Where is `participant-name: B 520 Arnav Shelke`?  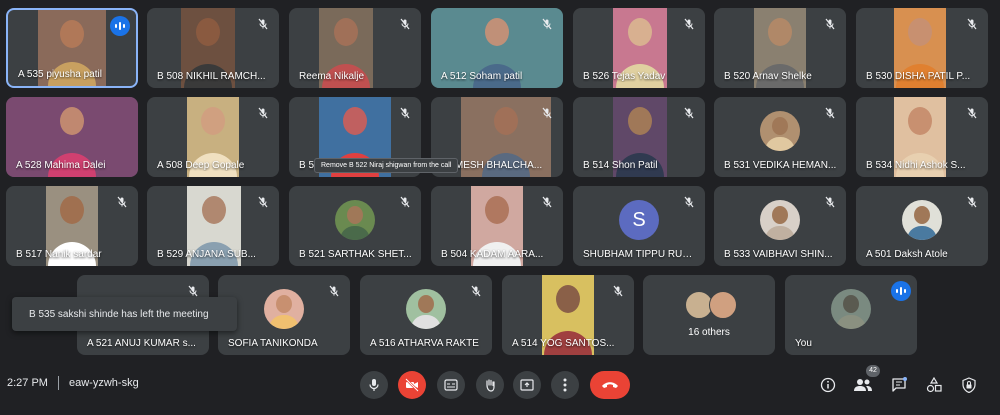
participant-name: B 520 Arnav Shelke is located at coordinates (768, 76).